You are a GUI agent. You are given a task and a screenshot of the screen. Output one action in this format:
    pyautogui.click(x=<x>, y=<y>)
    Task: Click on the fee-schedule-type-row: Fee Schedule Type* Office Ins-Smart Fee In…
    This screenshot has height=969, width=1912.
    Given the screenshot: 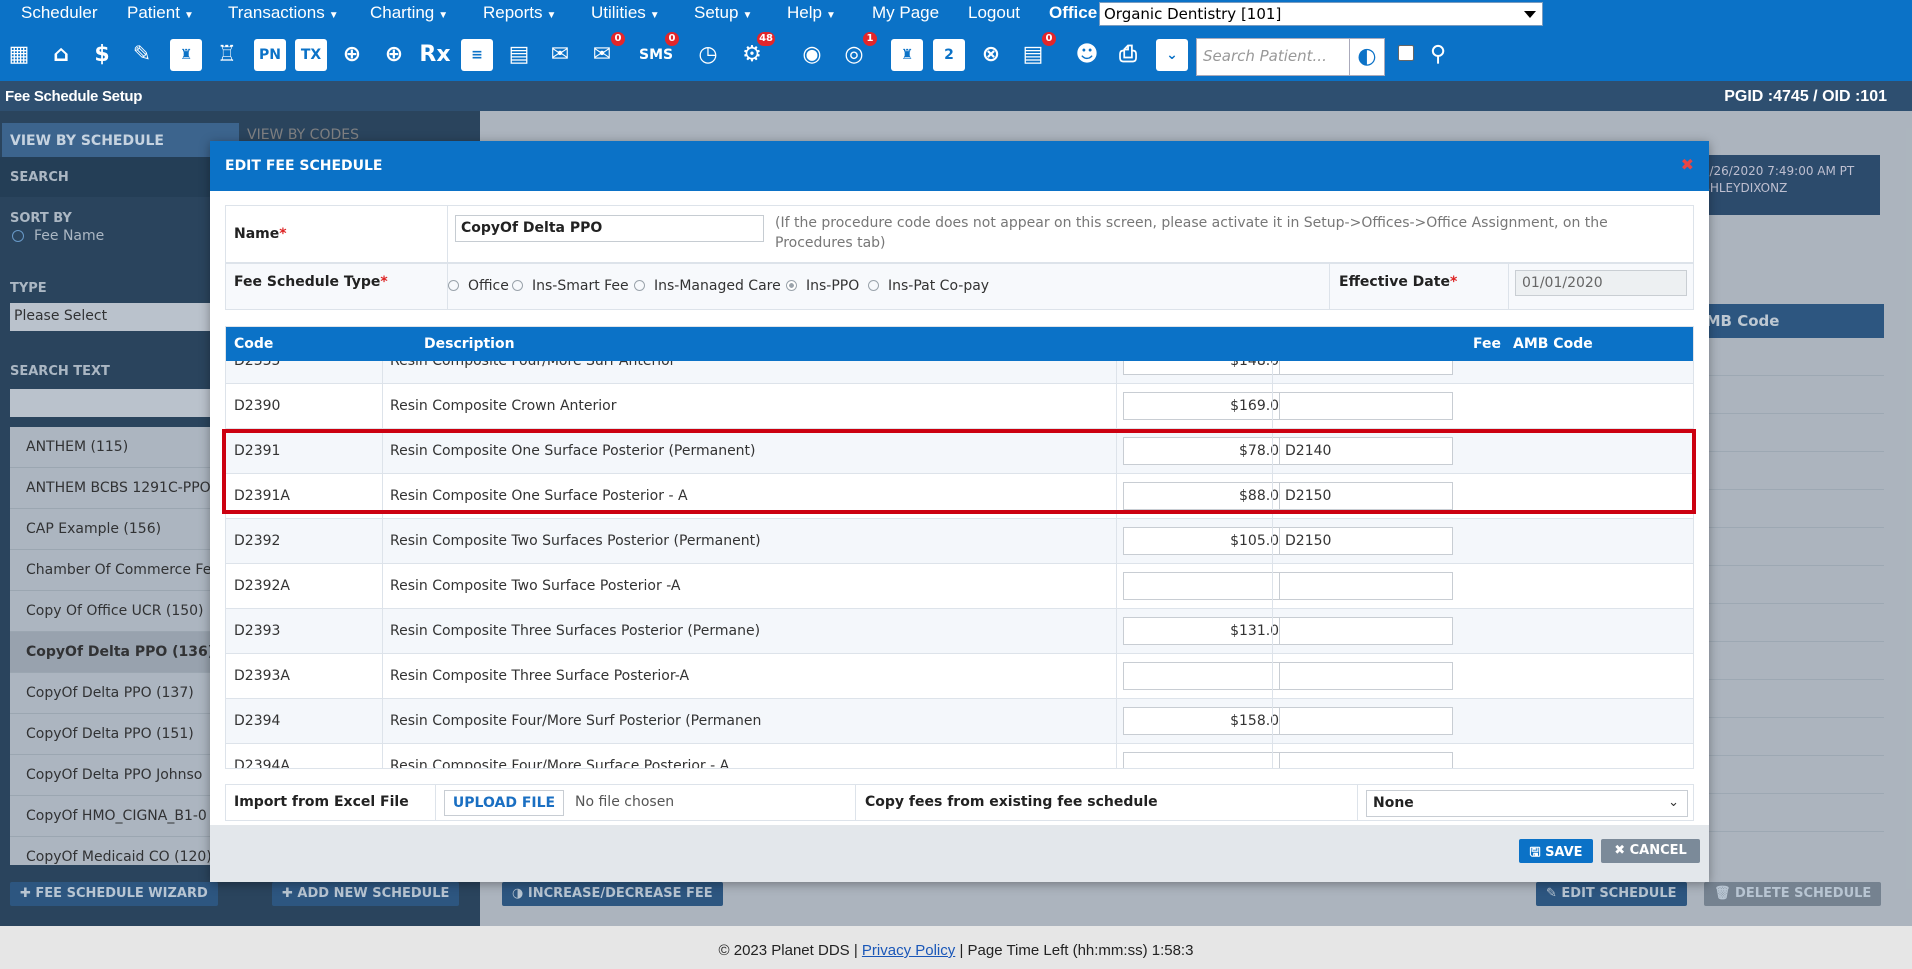 What is the action you would take?
    pyautogui.click(x=959, y=286)
    